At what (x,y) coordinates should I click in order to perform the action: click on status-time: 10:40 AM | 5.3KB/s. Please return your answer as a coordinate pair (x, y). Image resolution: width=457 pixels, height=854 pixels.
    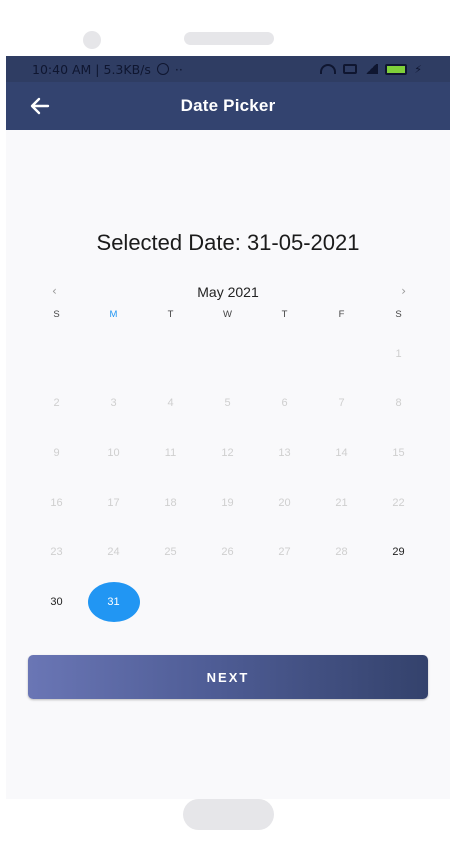
    Looking at the image, I should click on (91, 69).